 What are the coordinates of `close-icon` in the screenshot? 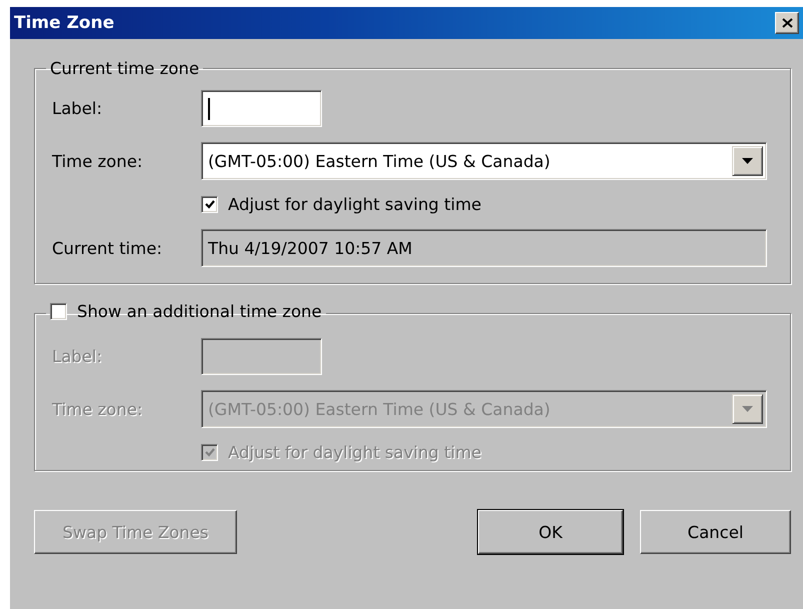 It's located at (787, 23).